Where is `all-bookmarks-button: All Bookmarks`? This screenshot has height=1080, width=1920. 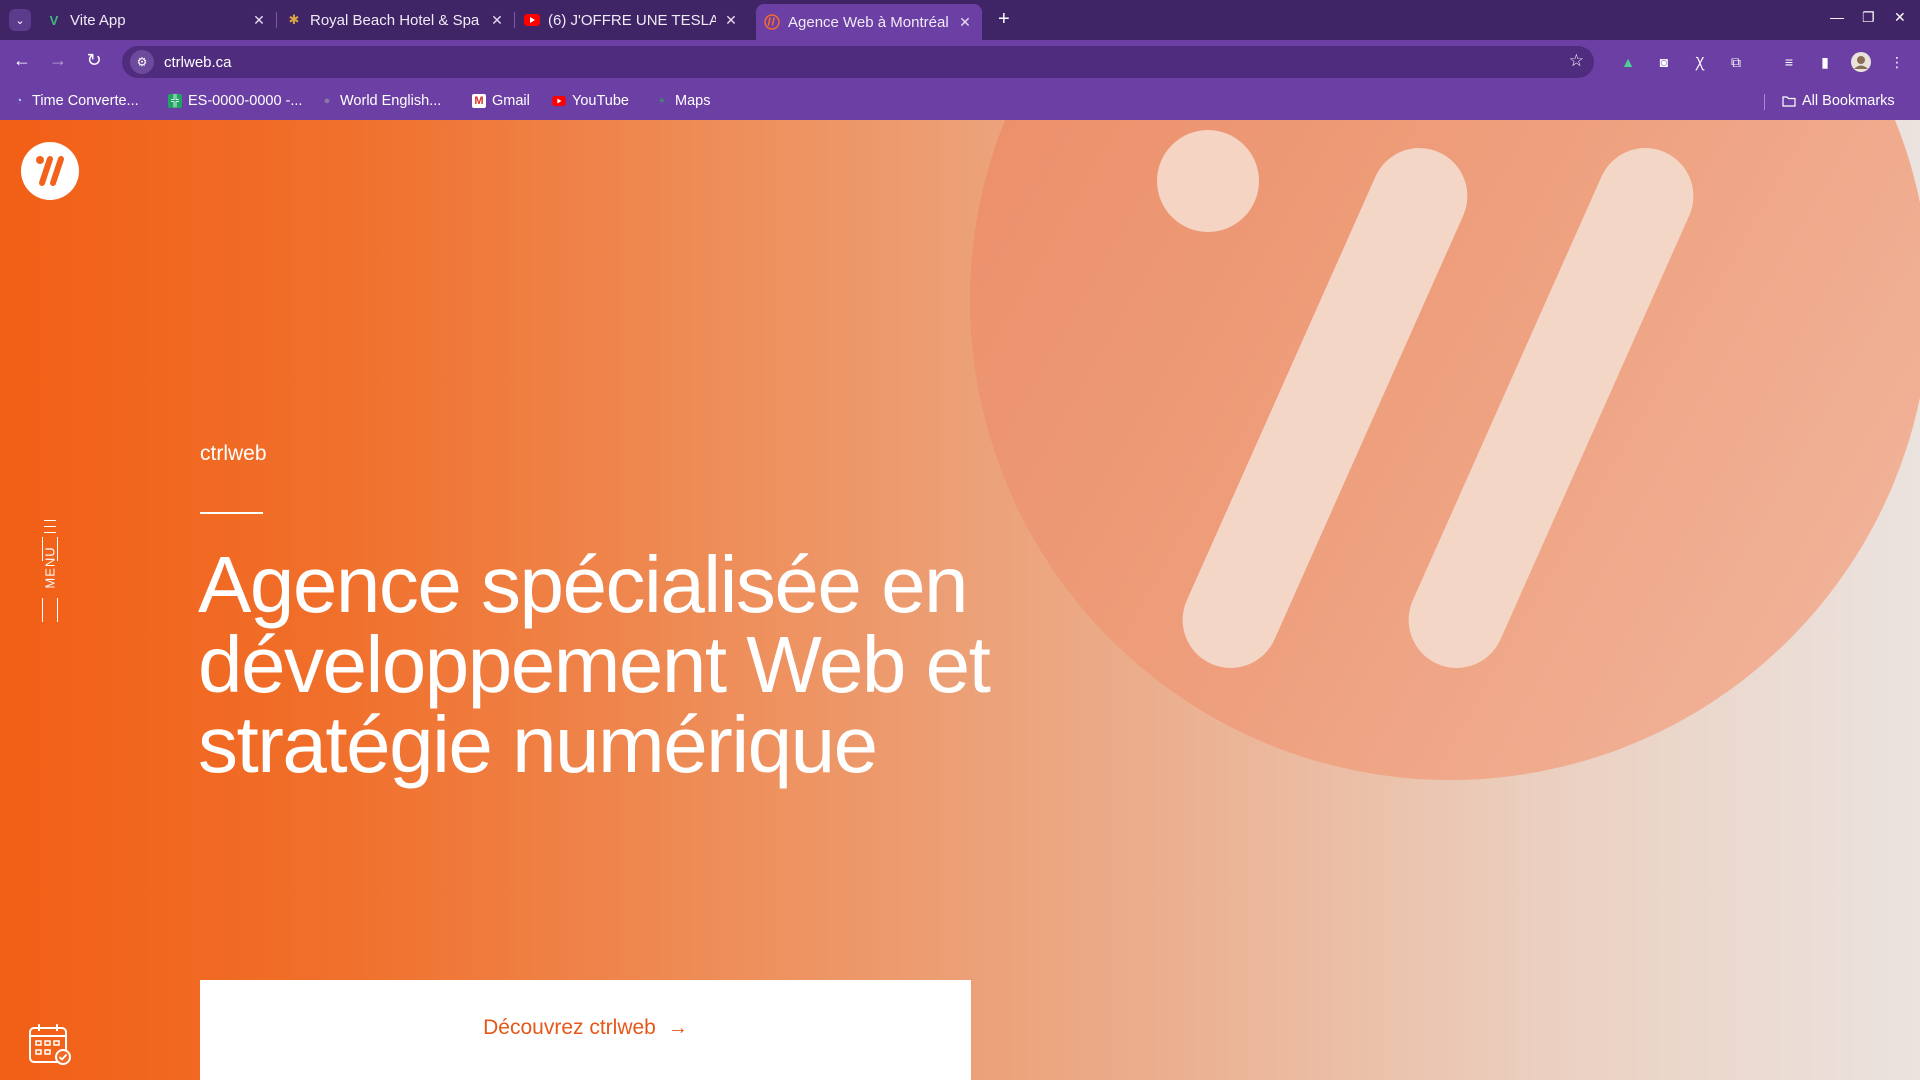
all-bookmarks-button: All Bookmarks is located at coordinates (1838, 101).